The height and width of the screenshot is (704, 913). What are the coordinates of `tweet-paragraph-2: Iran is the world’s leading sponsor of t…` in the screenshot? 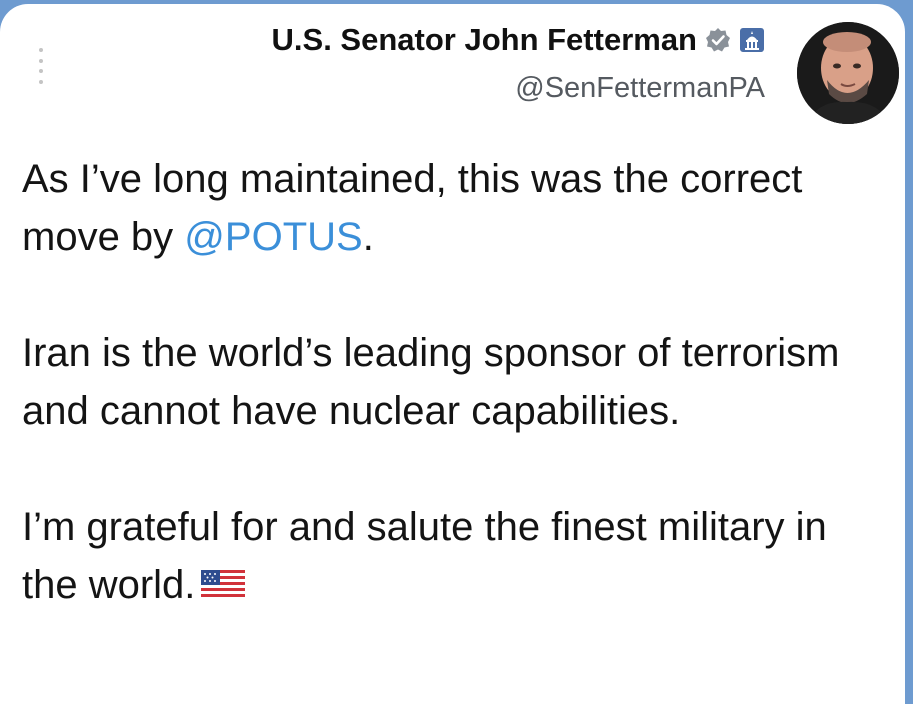 It's located at (431, 382).